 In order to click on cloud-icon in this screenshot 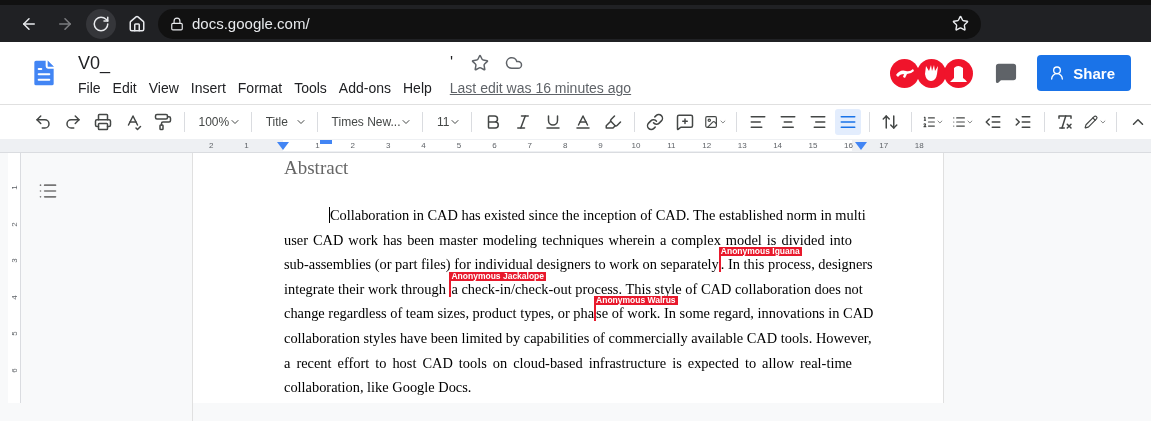, I will do `click(514, 63)`.